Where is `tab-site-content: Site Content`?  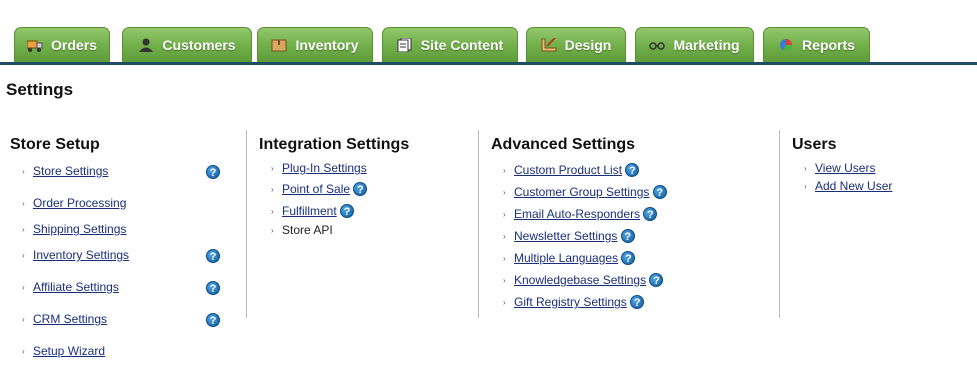 tab-site-content: Site Content is located at coordinates (450, 44).